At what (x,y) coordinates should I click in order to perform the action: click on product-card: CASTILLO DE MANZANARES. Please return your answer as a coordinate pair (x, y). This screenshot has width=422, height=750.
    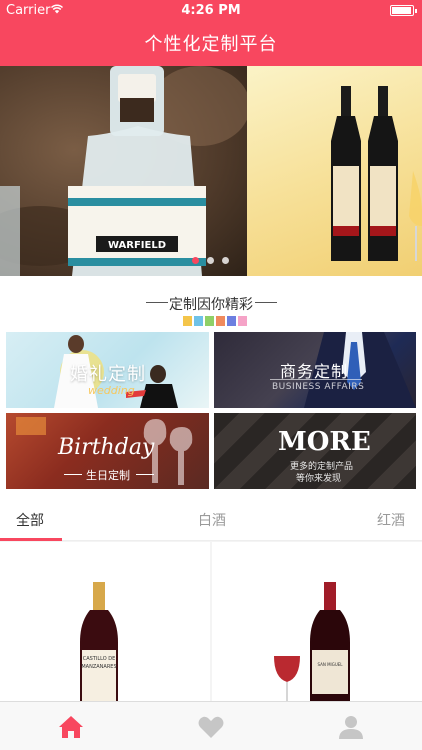
    Looking at the image, I should click on (105, 621).